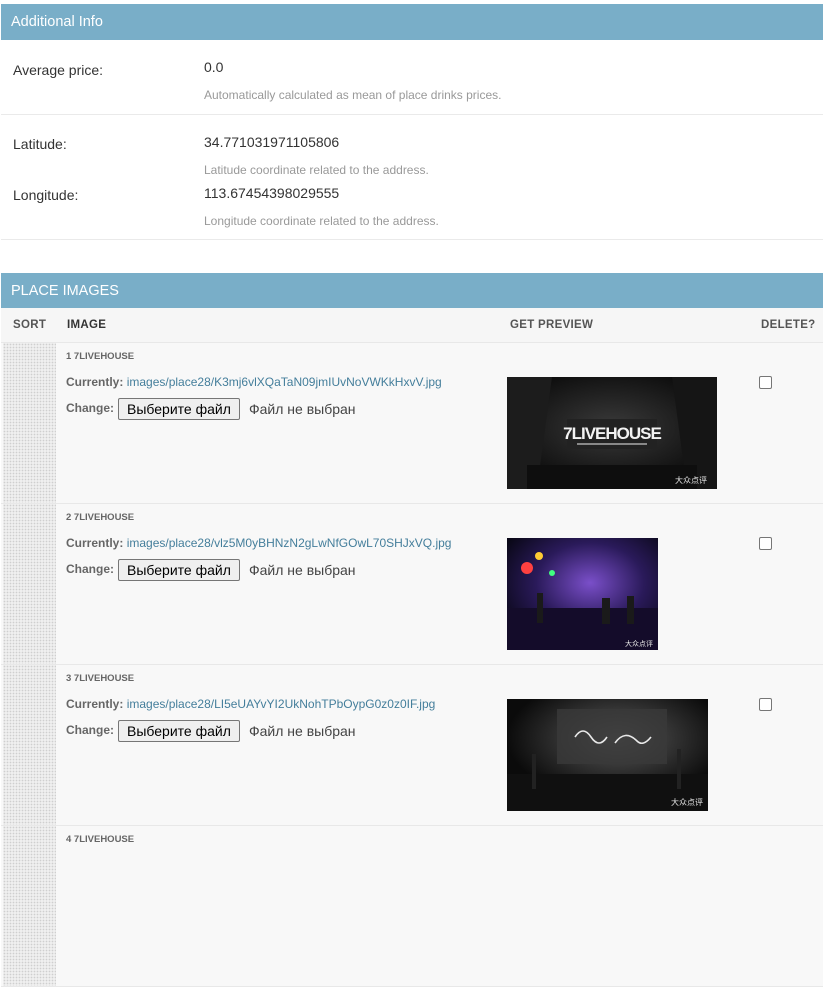  I want to click on row-title: 3 7LIVEHOUSE, so click(100, 678).